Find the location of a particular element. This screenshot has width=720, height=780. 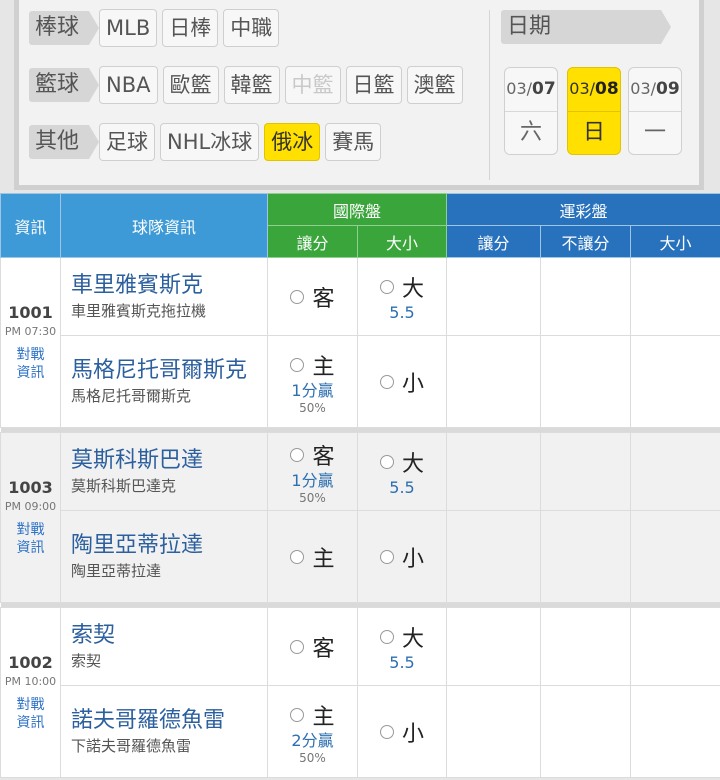

date-daynum: 09 is located at coordinates (668, 89).